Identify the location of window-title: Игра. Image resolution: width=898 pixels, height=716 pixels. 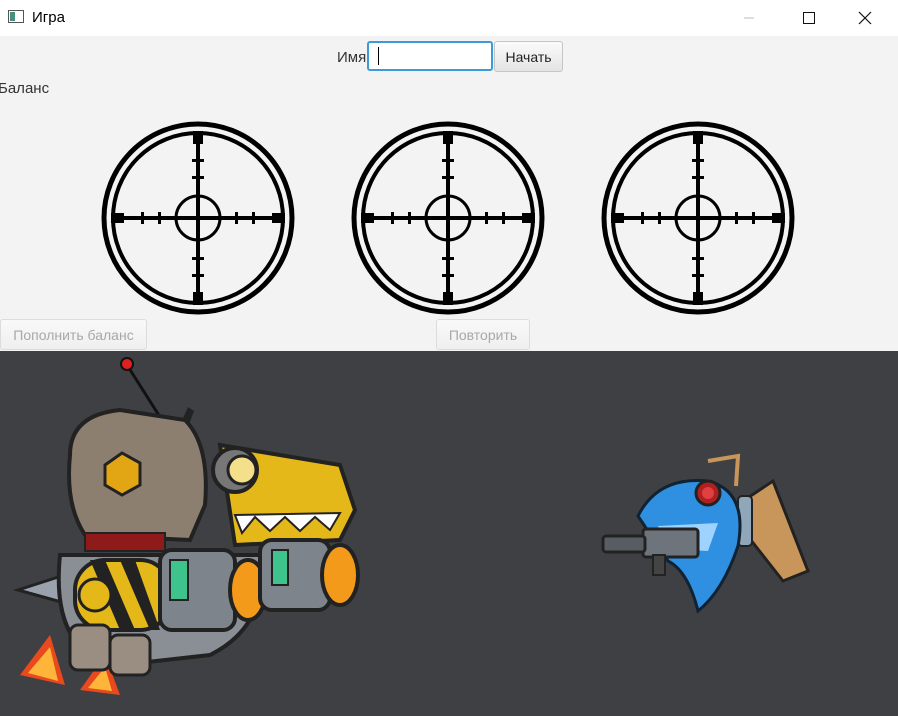
(48, 17).